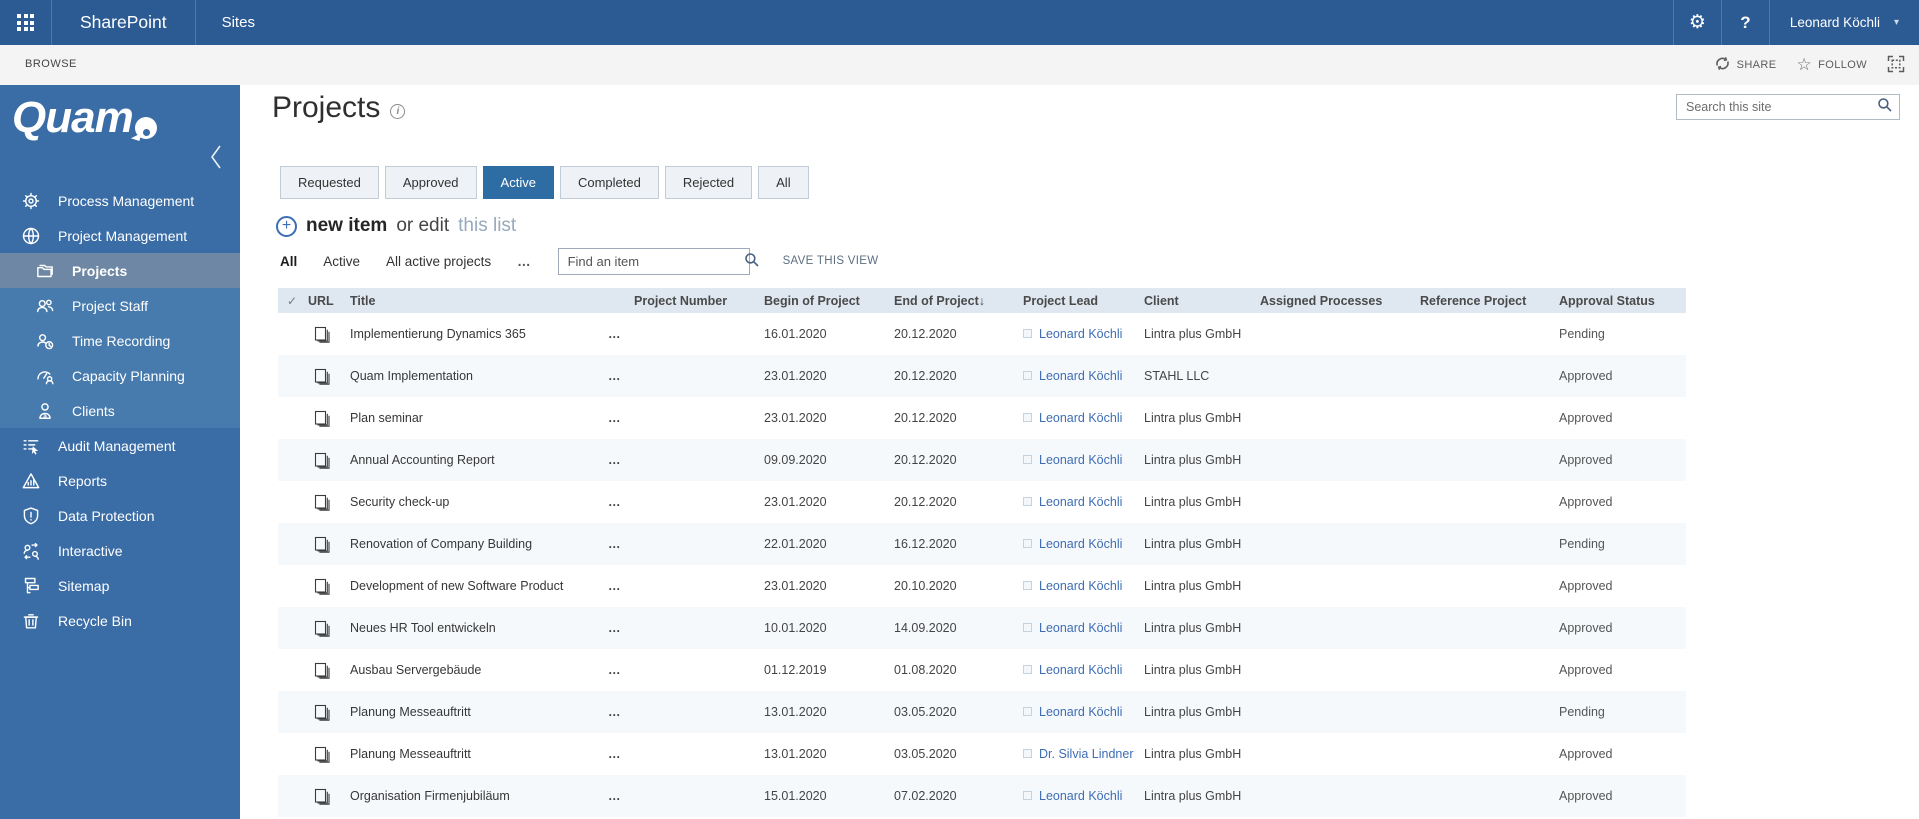 The height and width of the screenshot is (819, 1919). Describe the element at coordinates (286, 226) in the screenshot. I see `plus-icon: +` at that location.